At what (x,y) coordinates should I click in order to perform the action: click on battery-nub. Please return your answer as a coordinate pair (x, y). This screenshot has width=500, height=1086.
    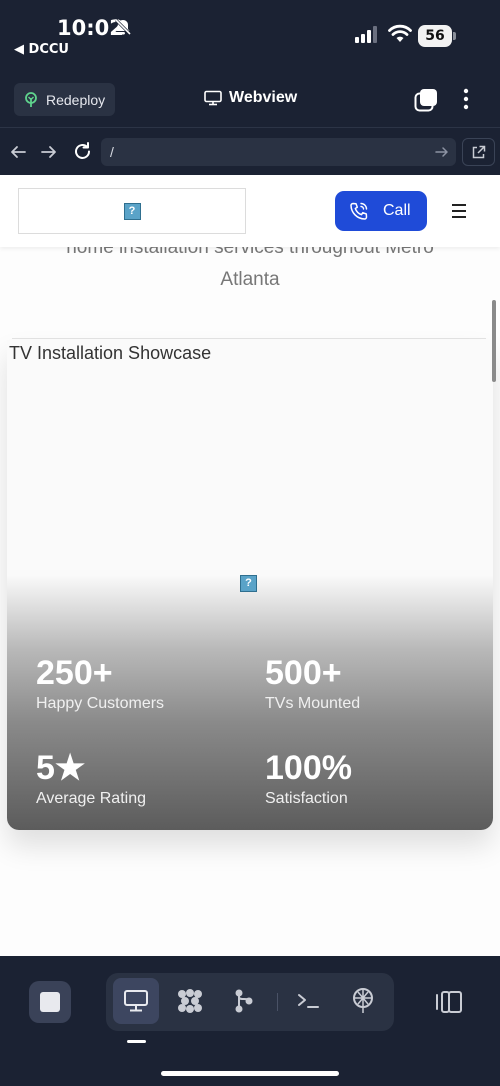
    Looking at the image, I should click on (454, 36).